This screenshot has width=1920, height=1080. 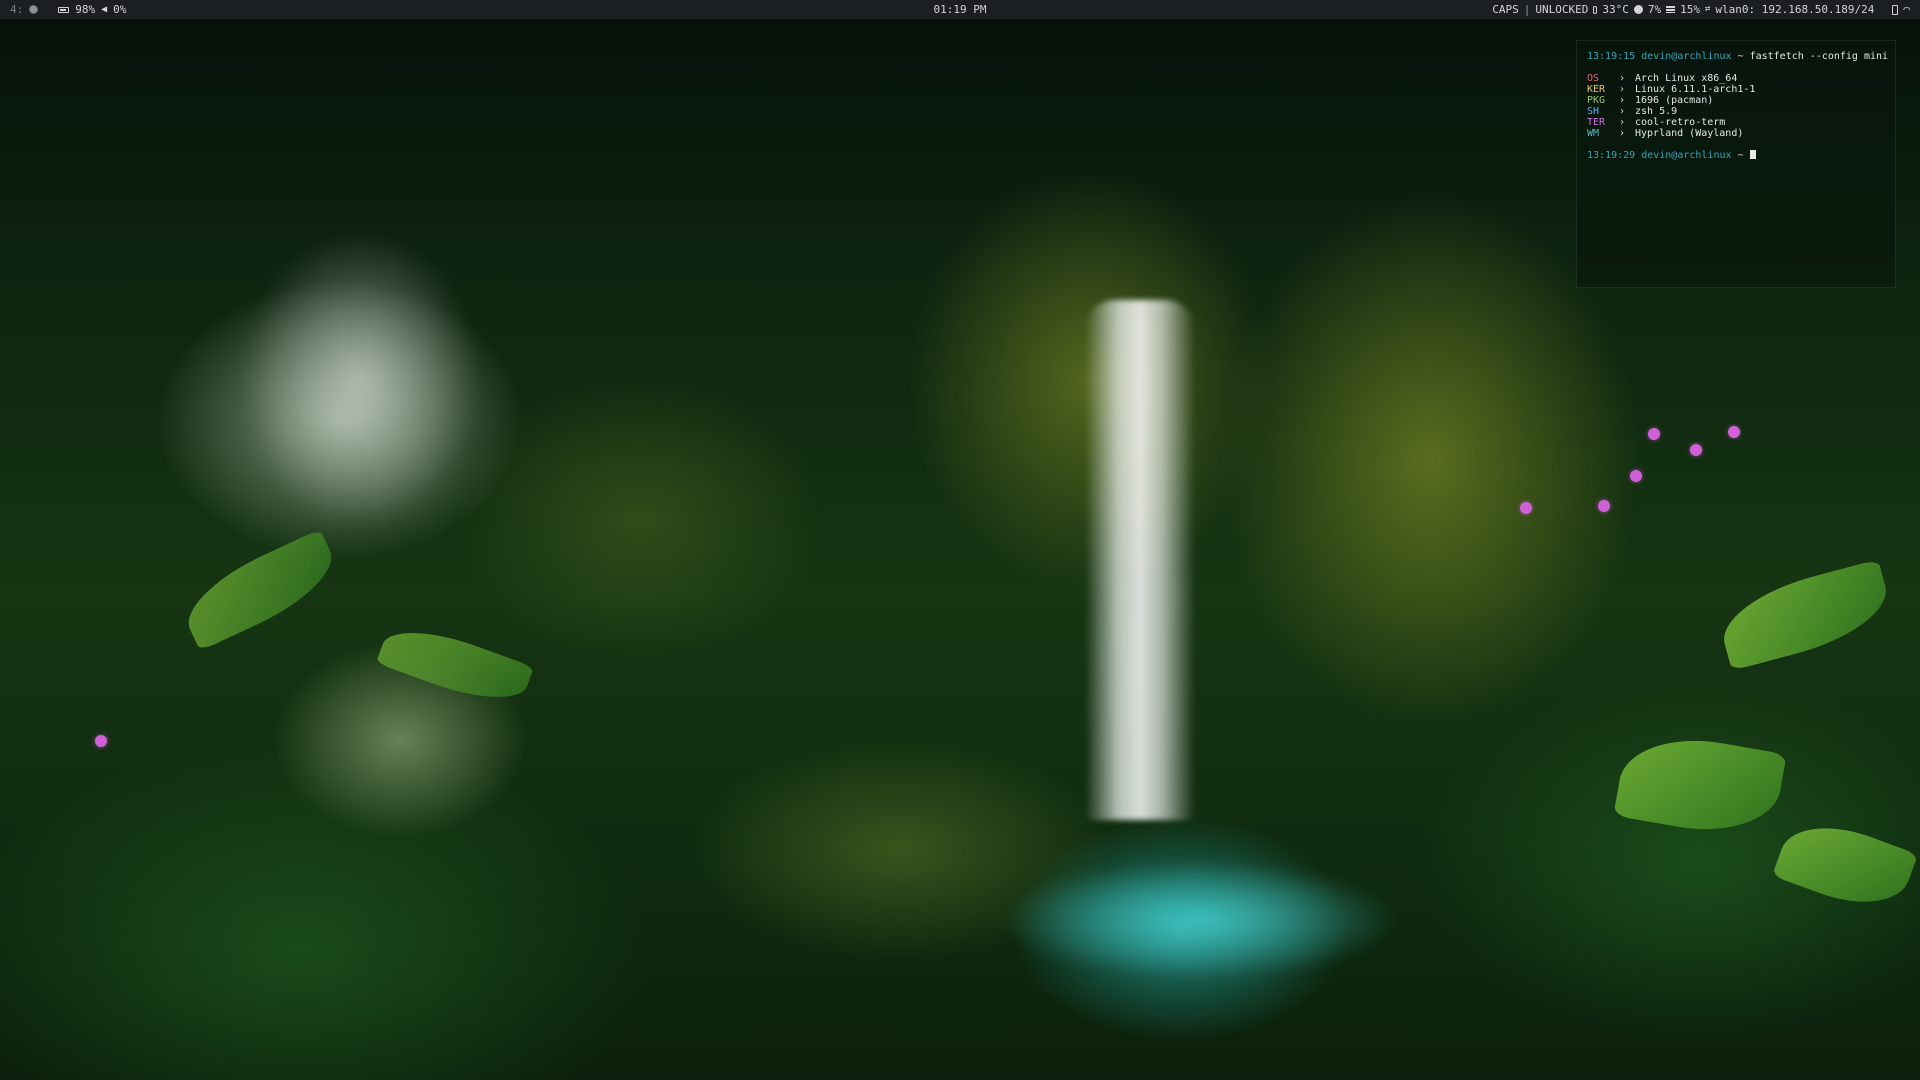 I want to click on fastfetch-row: SH › zsh 5.9, so click(x=1736, y=111).